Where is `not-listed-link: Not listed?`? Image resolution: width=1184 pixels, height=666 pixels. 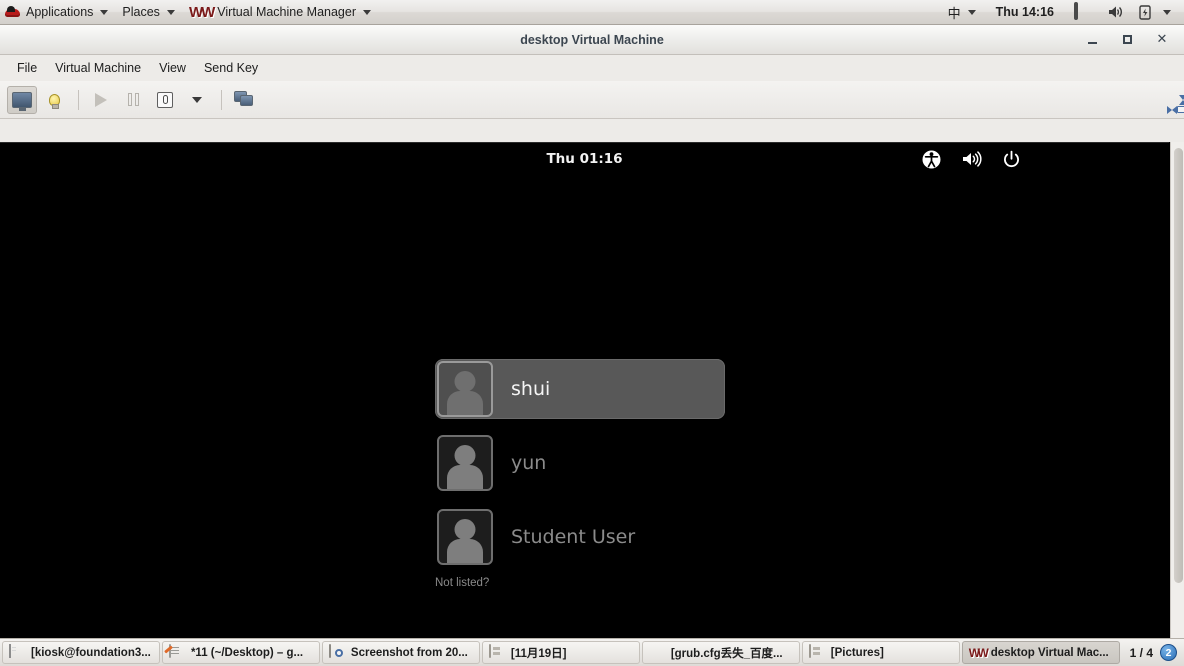
not-listed-link: Not listed? is located at coordinates (585, 583).